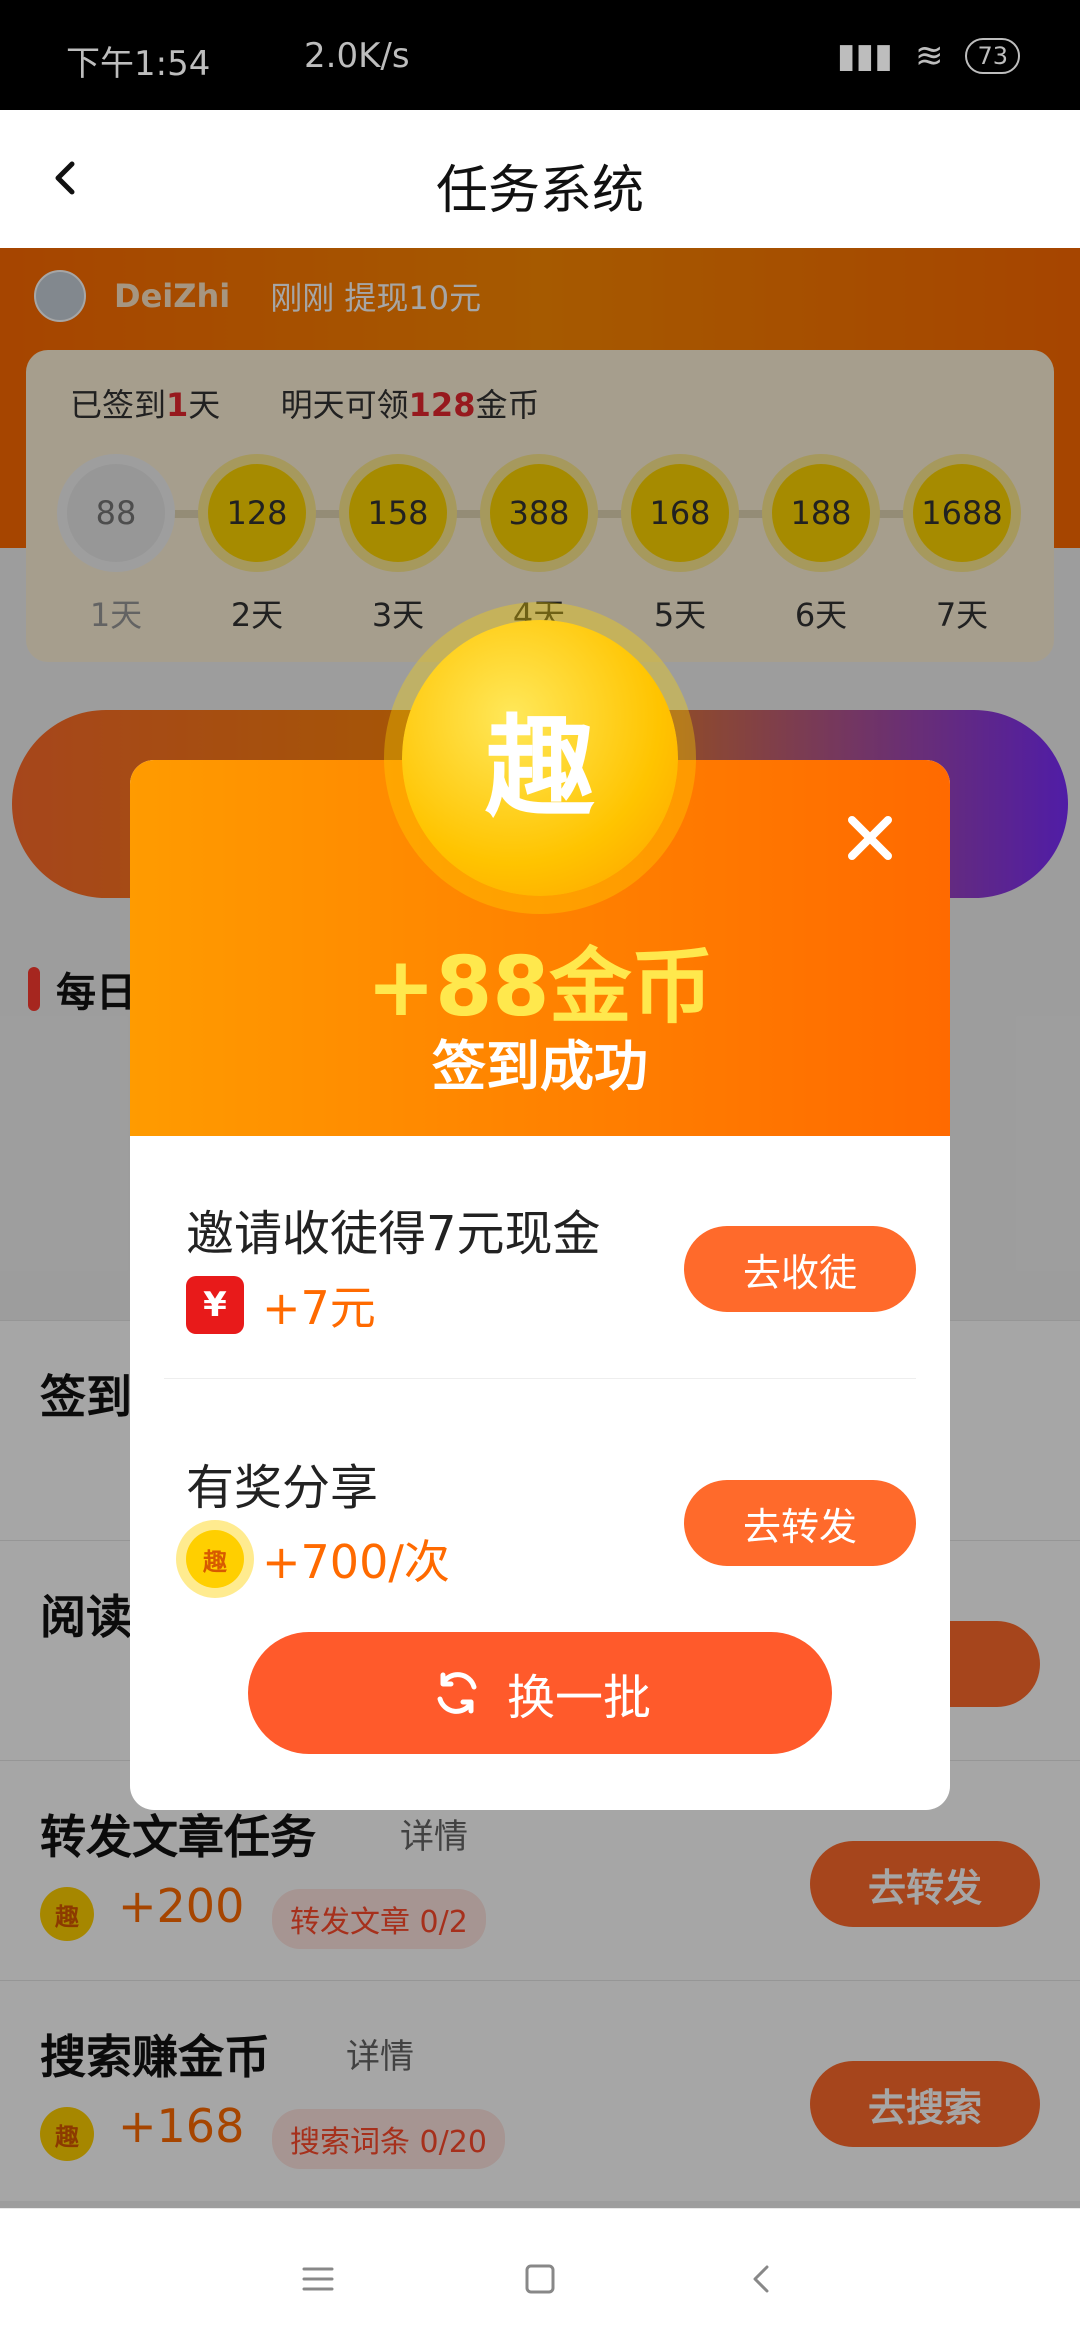 The width and height of the screenshot is (1080, 2341). I want to click on close-button, so click(870, 838).